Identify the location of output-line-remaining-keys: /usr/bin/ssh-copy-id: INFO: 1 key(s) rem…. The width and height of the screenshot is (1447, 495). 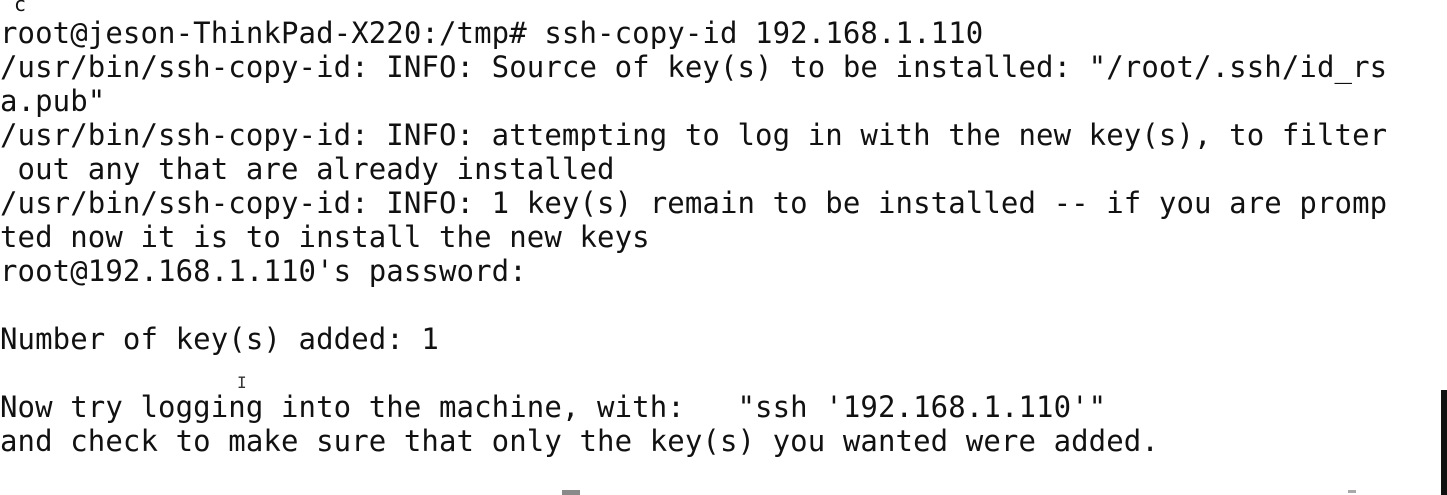
(694, 203).